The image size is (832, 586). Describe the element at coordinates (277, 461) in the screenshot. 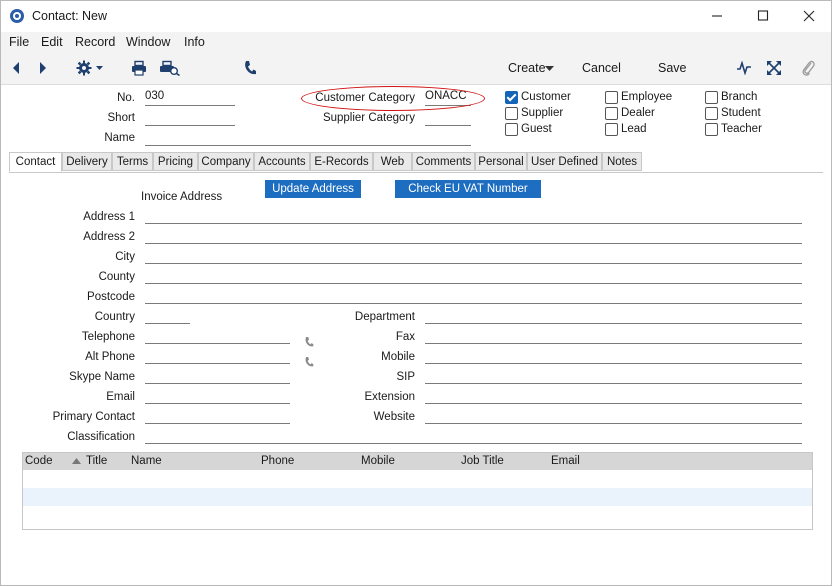

I see `grid-col-phone: Phone` at that location.